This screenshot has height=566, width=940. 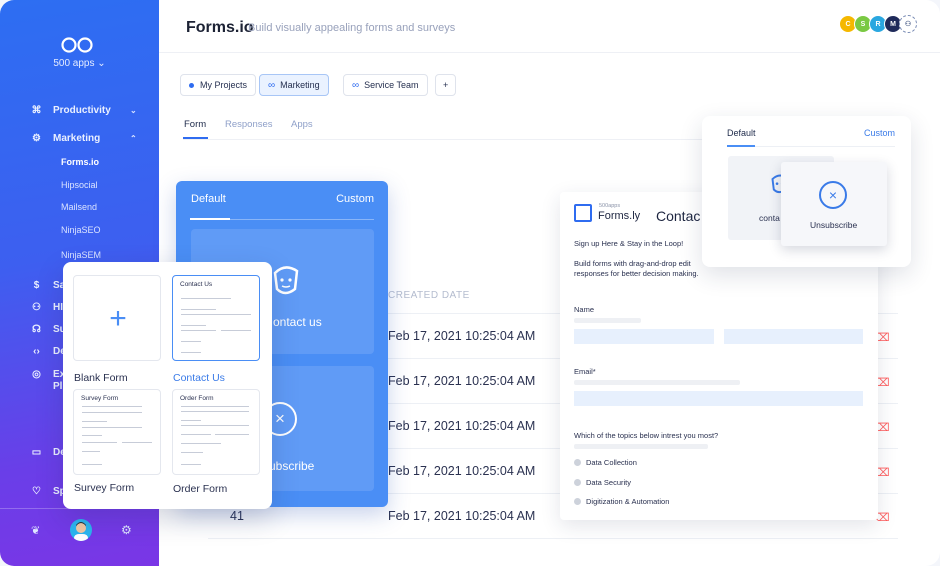 I want to click on option-label: ontact us, so click(x=297, y=322).